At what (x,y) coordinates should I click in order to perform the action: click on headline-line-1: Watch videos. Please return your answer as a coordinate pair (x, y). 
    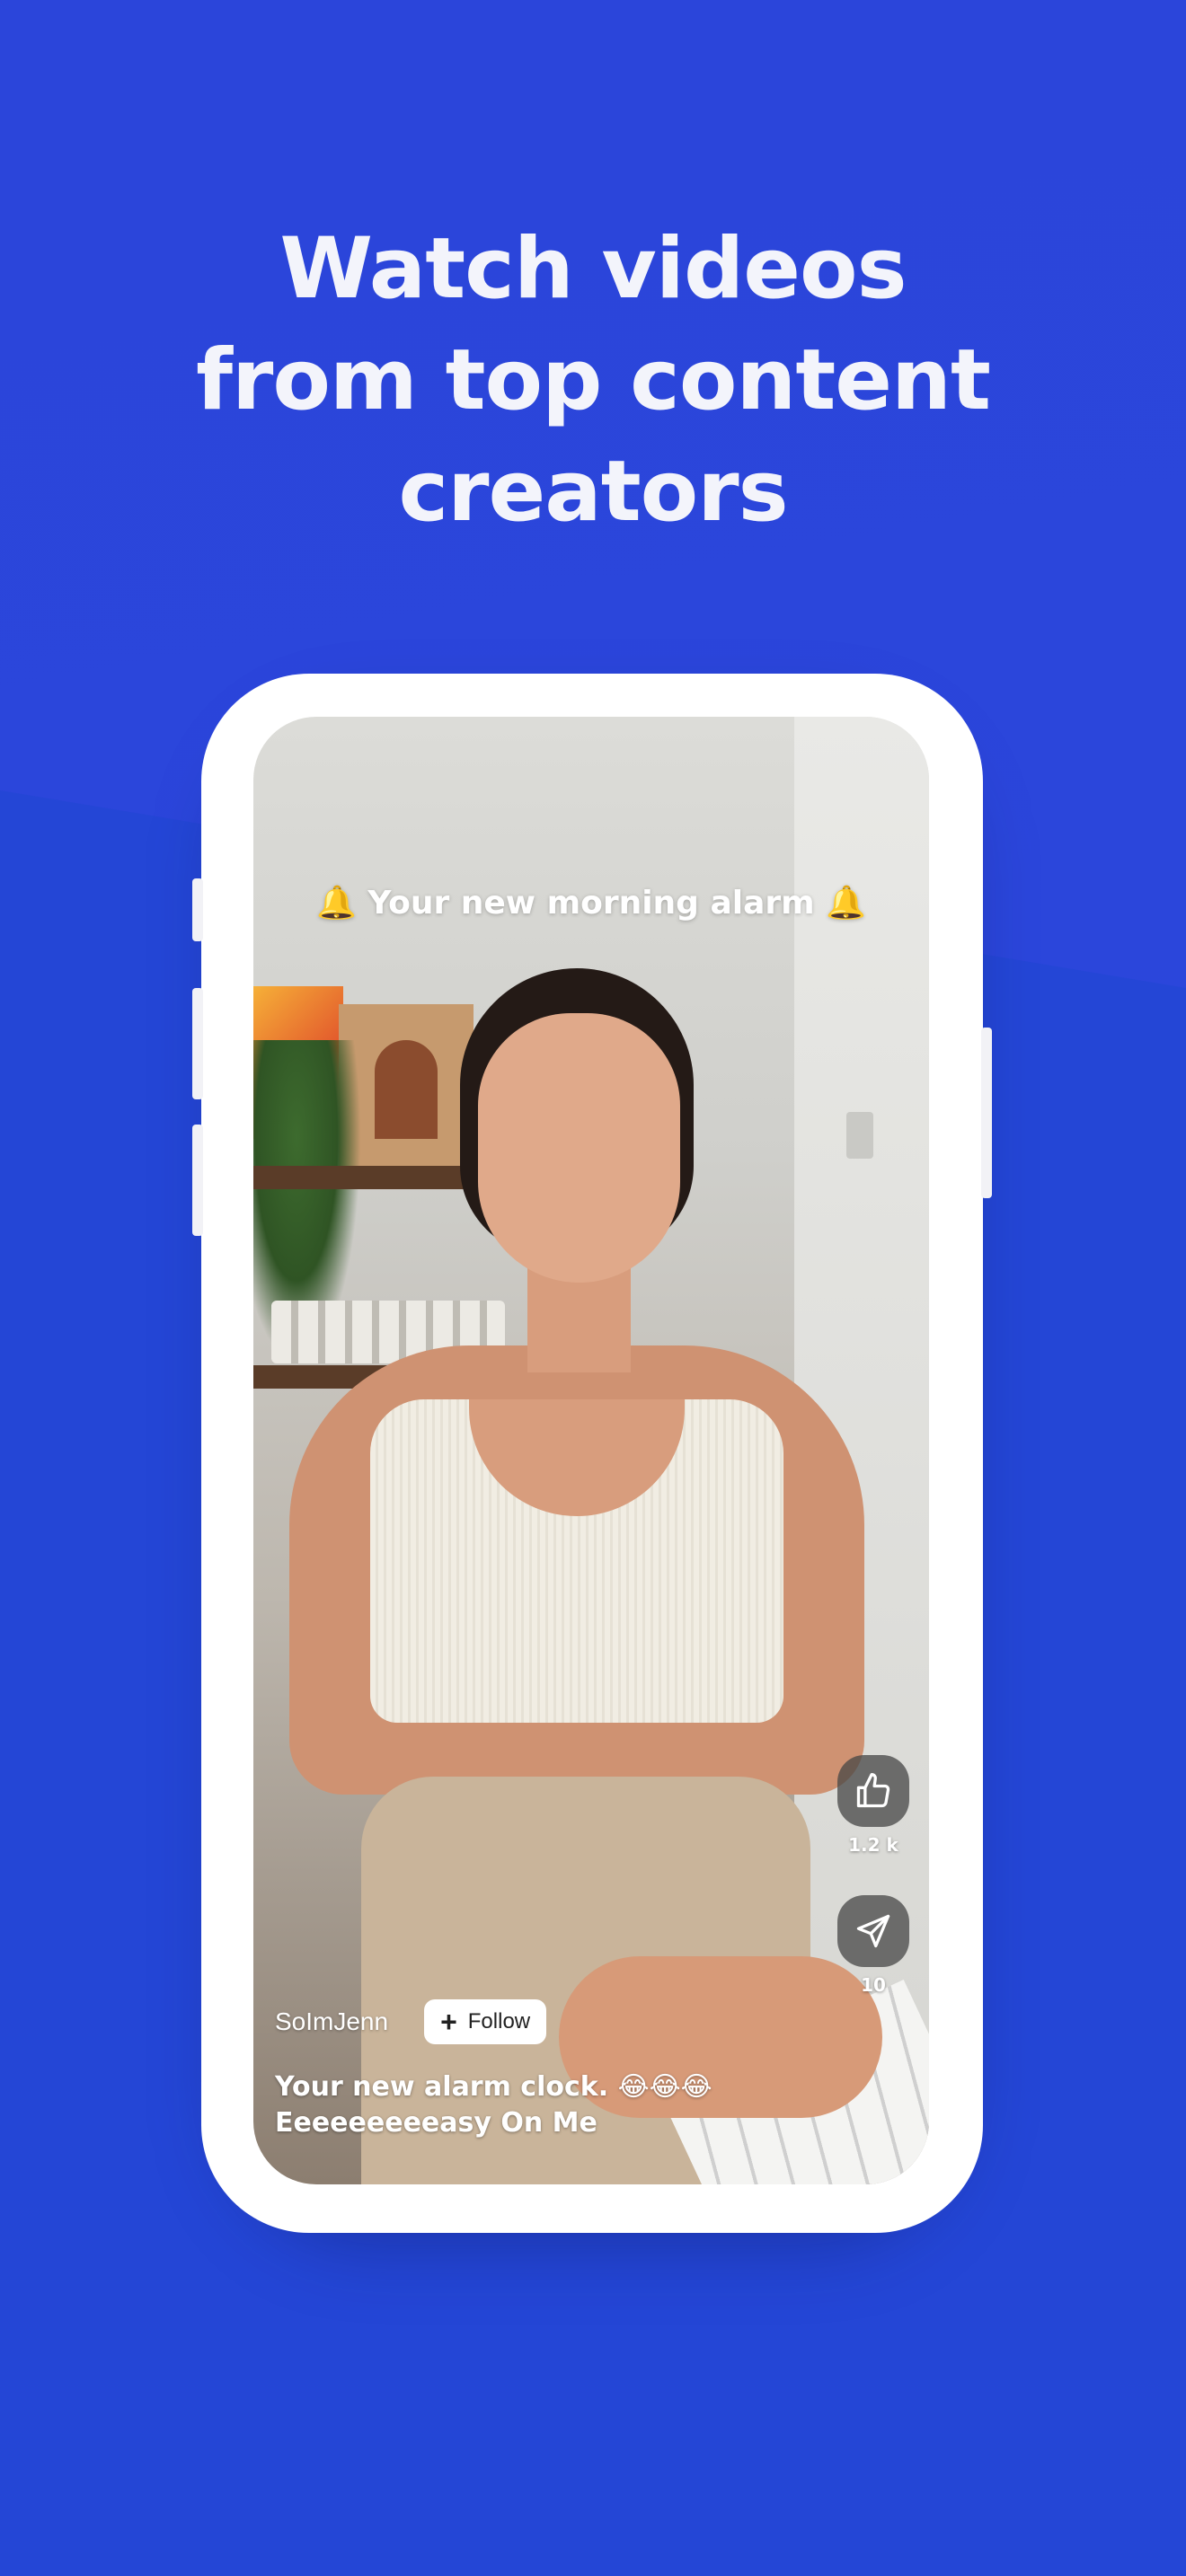
    Looking at the image, I should click on (593, 269).